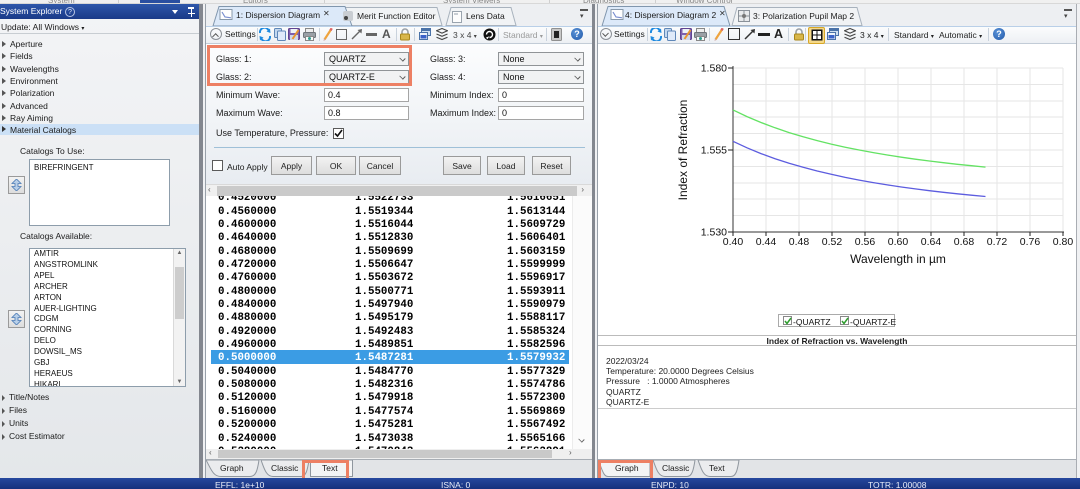 The width and height of the screenshot is (1080, 489). What do you see at coordinates (931, 242) in the screenshot?
I see `svg-text: 0.64` at bounding box center [931, 242].